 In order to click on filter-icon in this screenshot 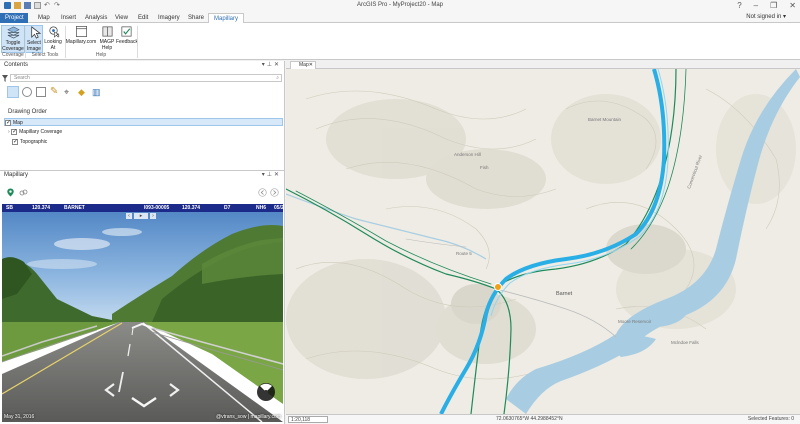, I will do `click(5, 78)`.